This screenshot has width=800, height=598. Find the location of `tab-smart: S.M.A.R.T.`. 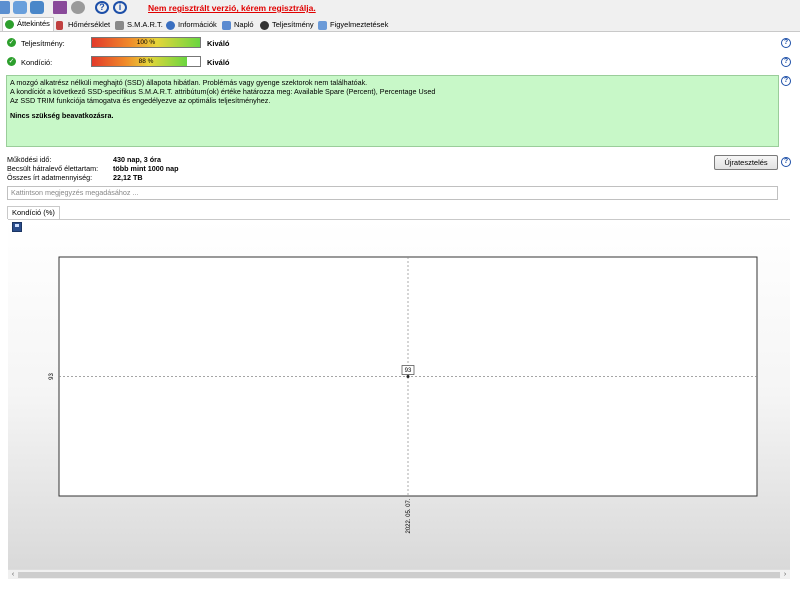

tab-smart: S.M.A.R.T. is located at coordinates (139, 24).